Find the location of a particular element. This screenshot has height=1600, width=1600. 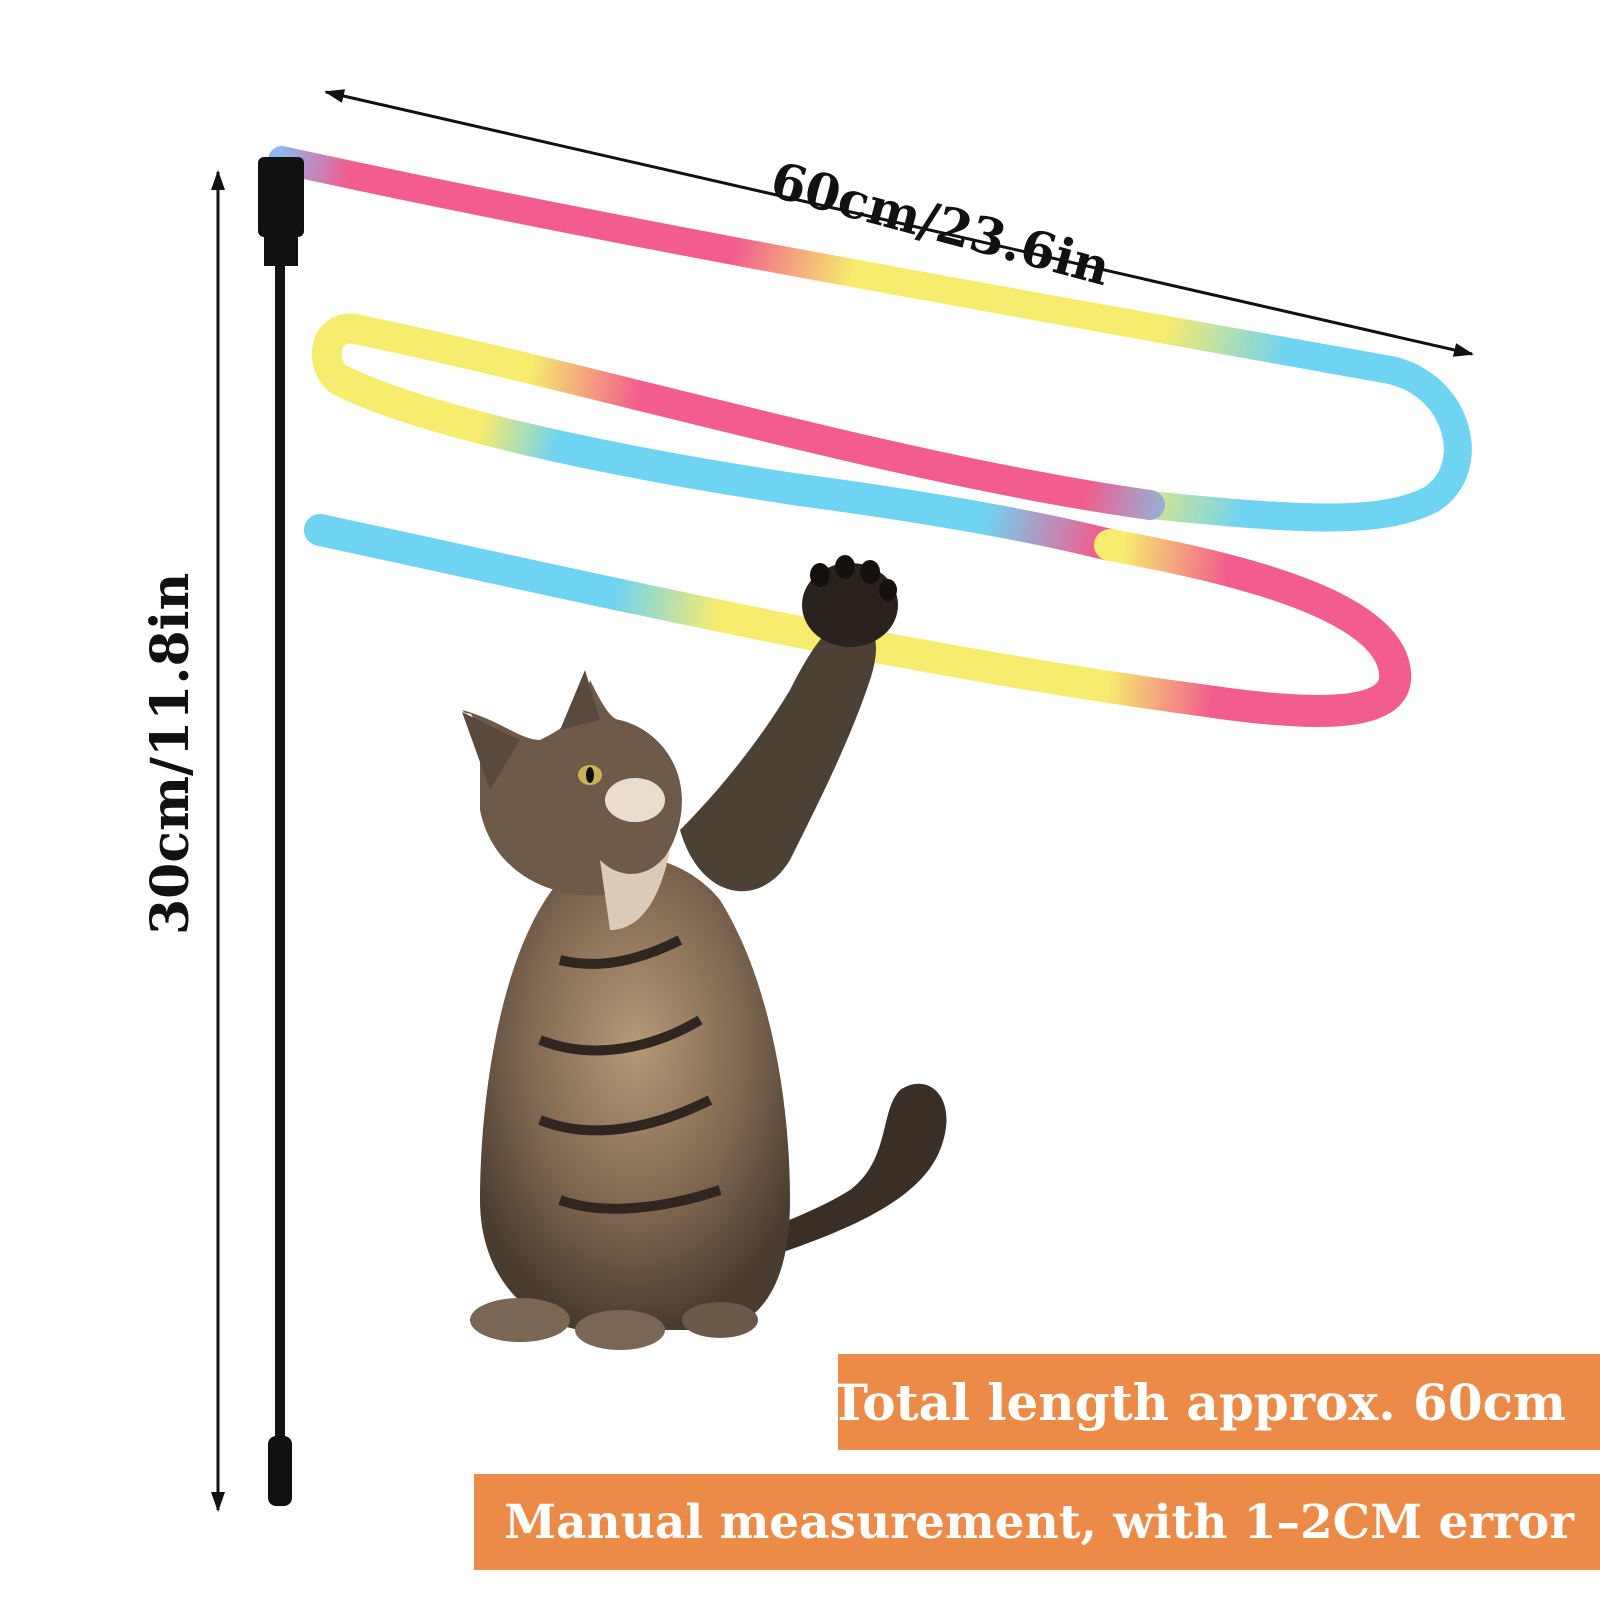

total-length-text: Total length approx. 60cm is located at coordinates (1198, 1402).